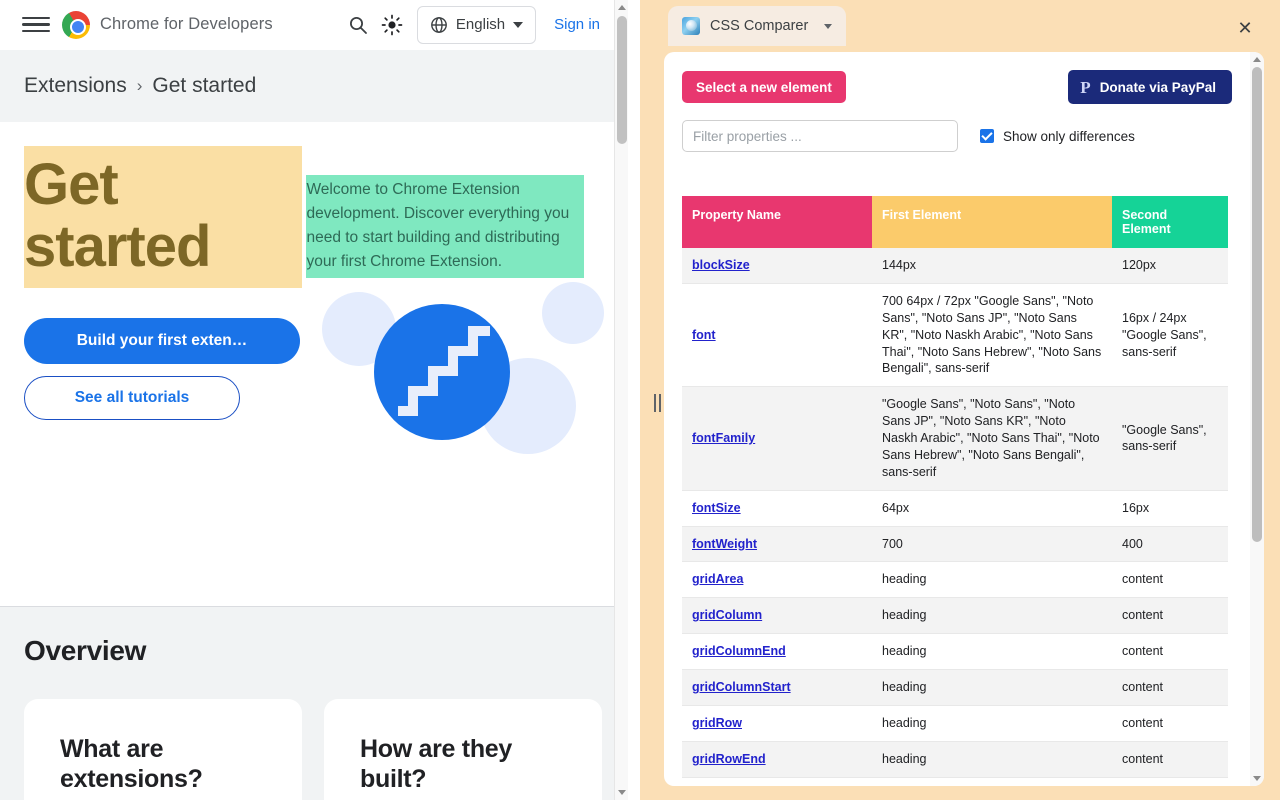 The width and height of the screenshot is (1280, 800). I want to click on panel-scrollbar, so click(1257, 419).